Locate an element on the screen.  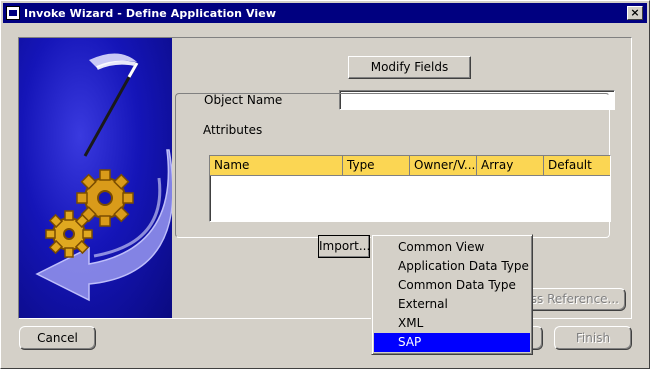
column-header-default: Default is located at coordinates (577, 166).